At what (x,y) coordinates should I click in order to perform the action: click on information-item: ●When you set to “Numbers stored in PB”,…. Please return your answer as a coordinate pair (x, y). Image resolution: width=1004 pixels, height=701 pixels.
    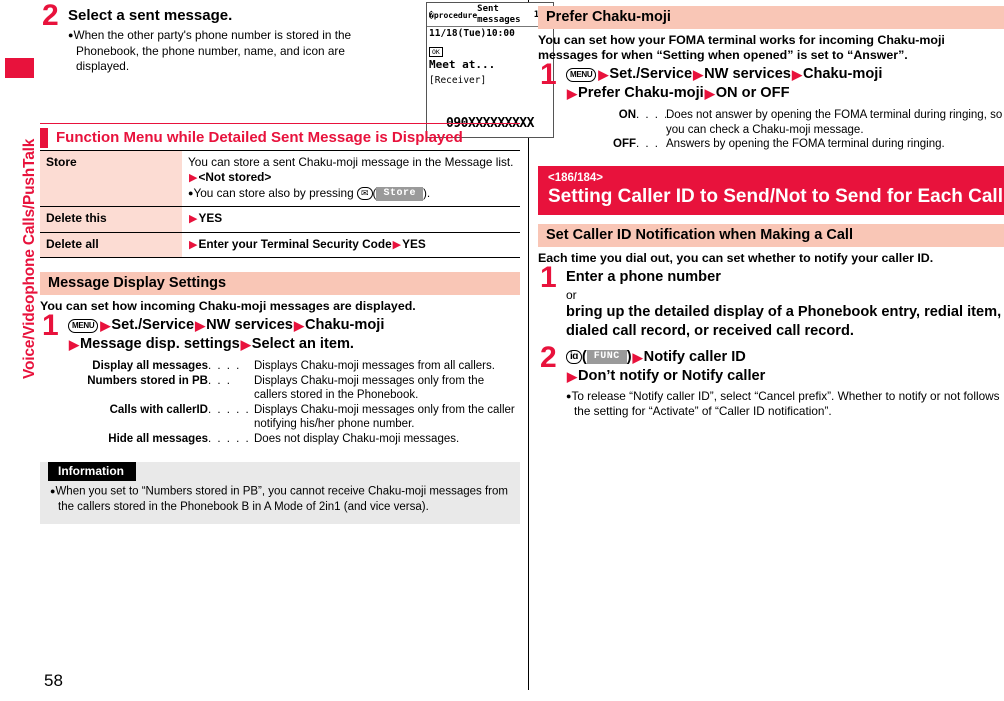
    Looking at the image, I should click on (279, 499).